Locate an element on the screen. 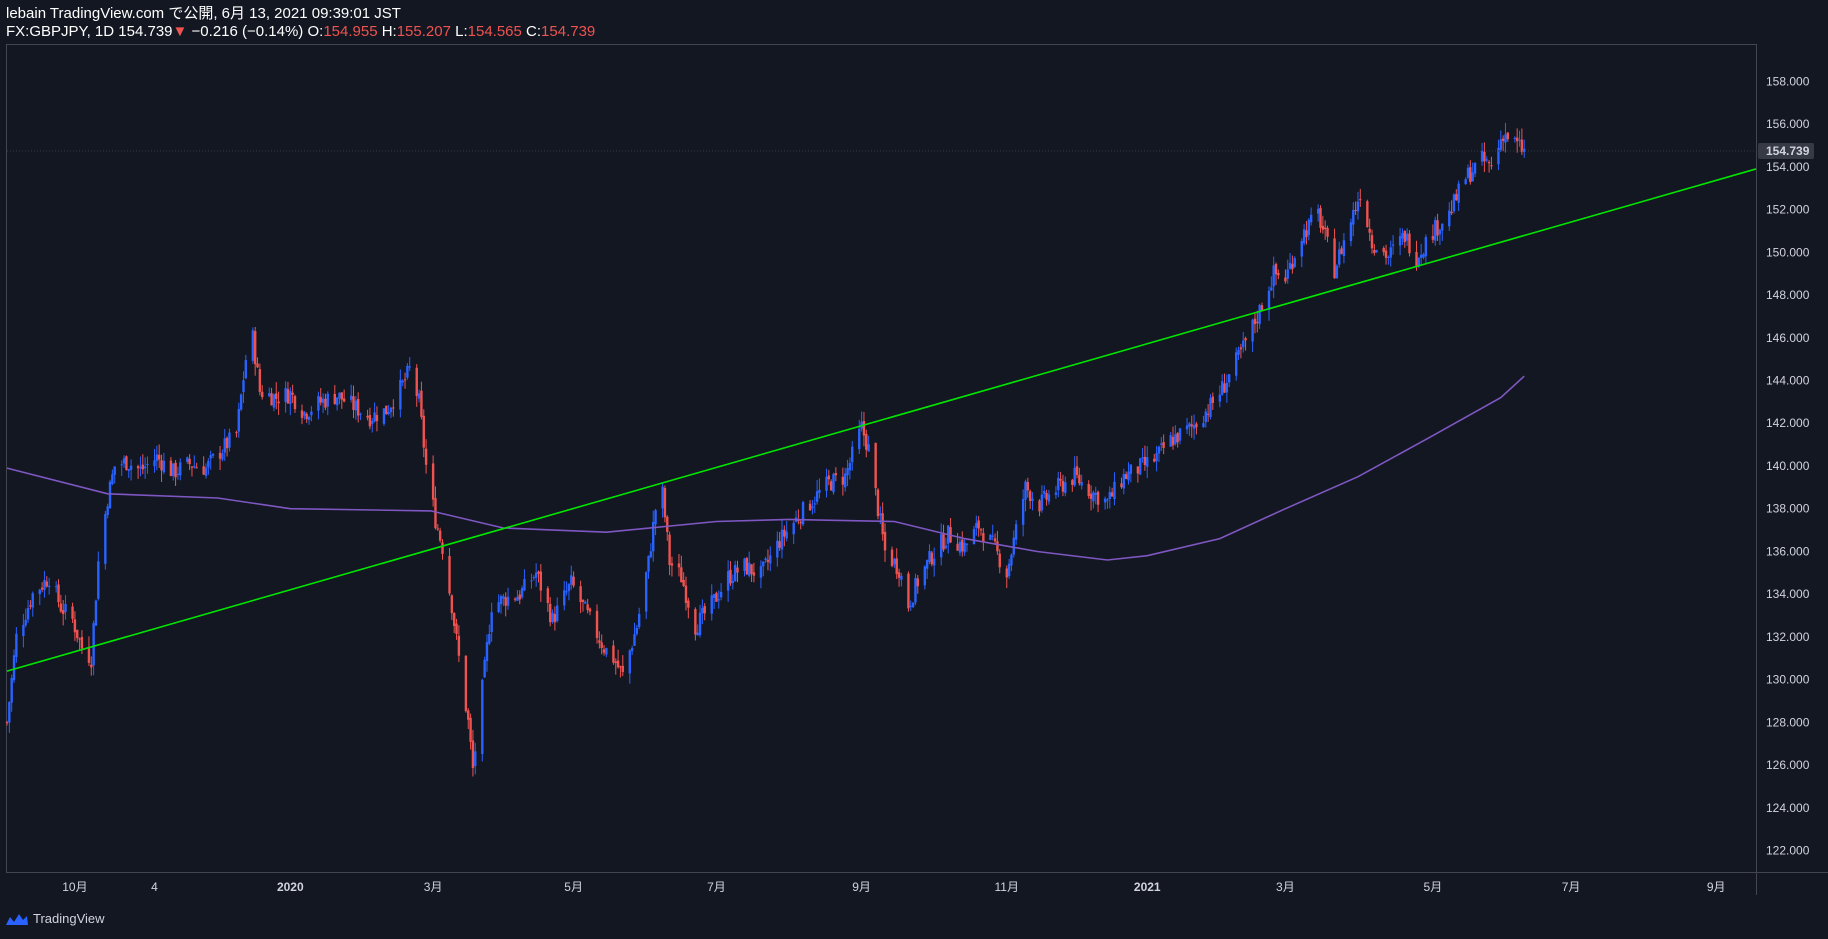  price-tick-label: 152.000 is located at coordinates (1788, 210).